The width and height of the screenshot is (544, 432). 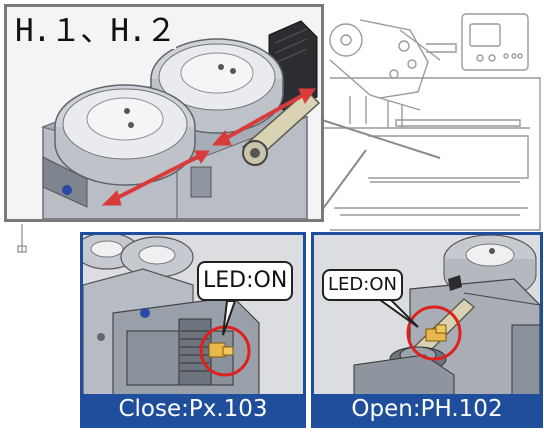 I want to click on callout-line, so click(x=344, y=180).